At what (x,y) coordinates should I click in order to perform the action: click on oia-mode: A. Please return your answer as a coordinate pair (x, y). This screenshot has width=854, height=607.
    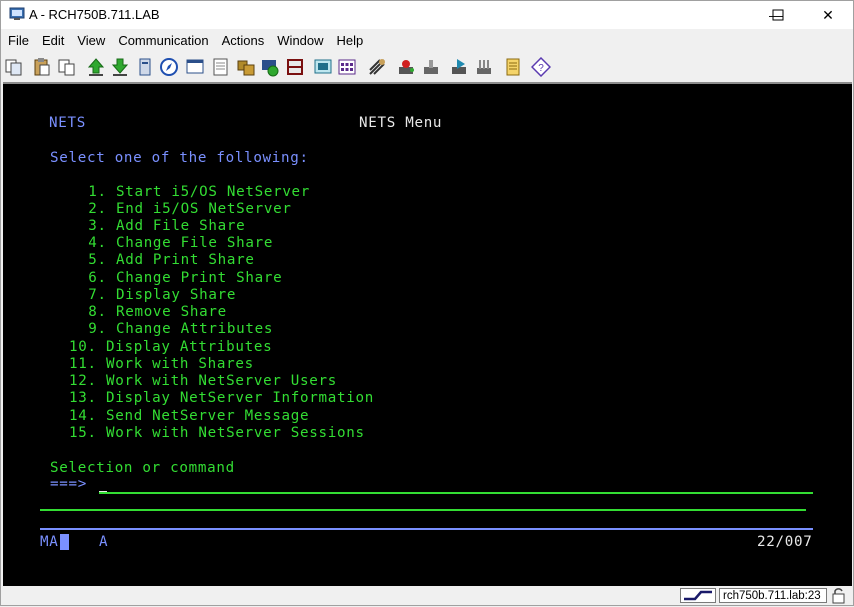
    Looking at the image, I should click on (104, 542).